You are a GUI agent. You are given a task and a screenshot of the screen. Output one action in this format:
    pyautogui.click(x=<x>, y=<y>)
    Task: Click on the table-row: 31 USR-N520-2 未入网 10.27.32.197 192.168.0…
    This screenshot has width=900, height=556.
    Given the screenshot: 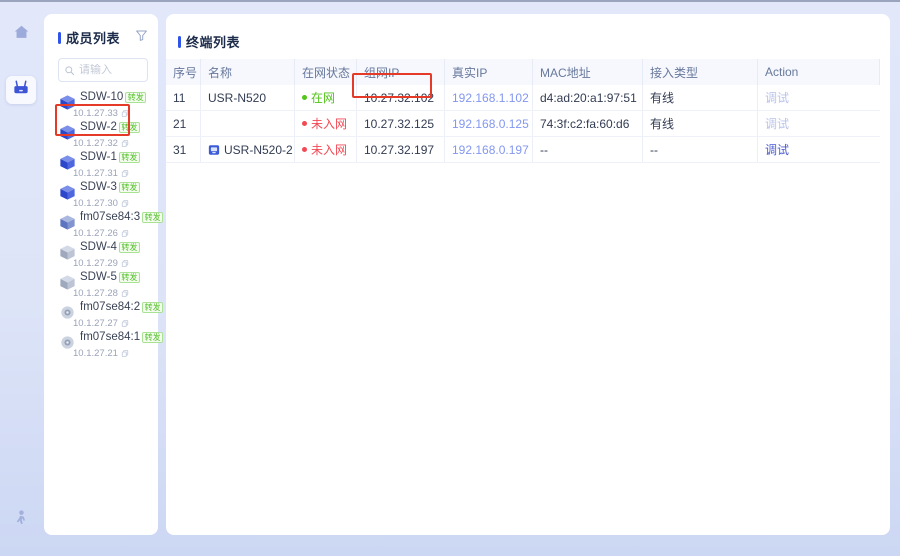 What is the action you would take?
    pyautogui.click(x=523, y=150)
    